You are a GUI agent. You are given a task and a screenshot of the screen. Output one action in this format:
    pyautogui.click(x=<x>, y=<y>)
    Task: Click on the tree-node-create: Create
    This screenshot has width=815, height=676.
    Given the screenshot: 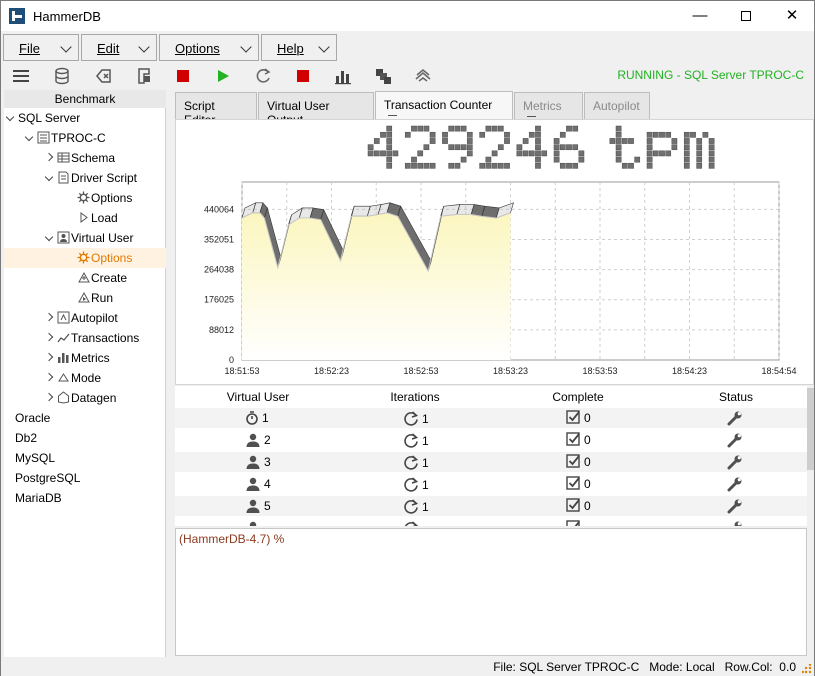 What is the action you would take?
    pyautogui.click(x=102, y=278)
    